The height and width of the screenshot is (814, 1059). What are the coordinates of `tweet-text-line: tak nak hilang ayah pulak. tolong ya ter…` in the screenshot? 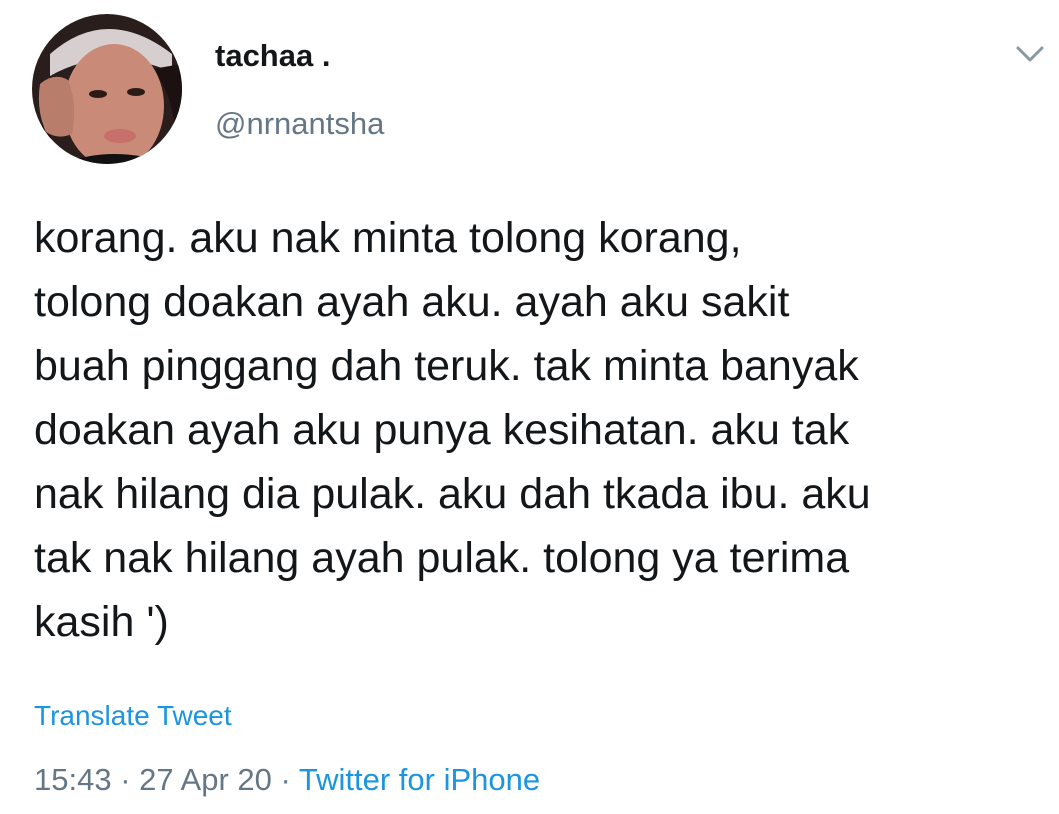 It's located at (442, 558).